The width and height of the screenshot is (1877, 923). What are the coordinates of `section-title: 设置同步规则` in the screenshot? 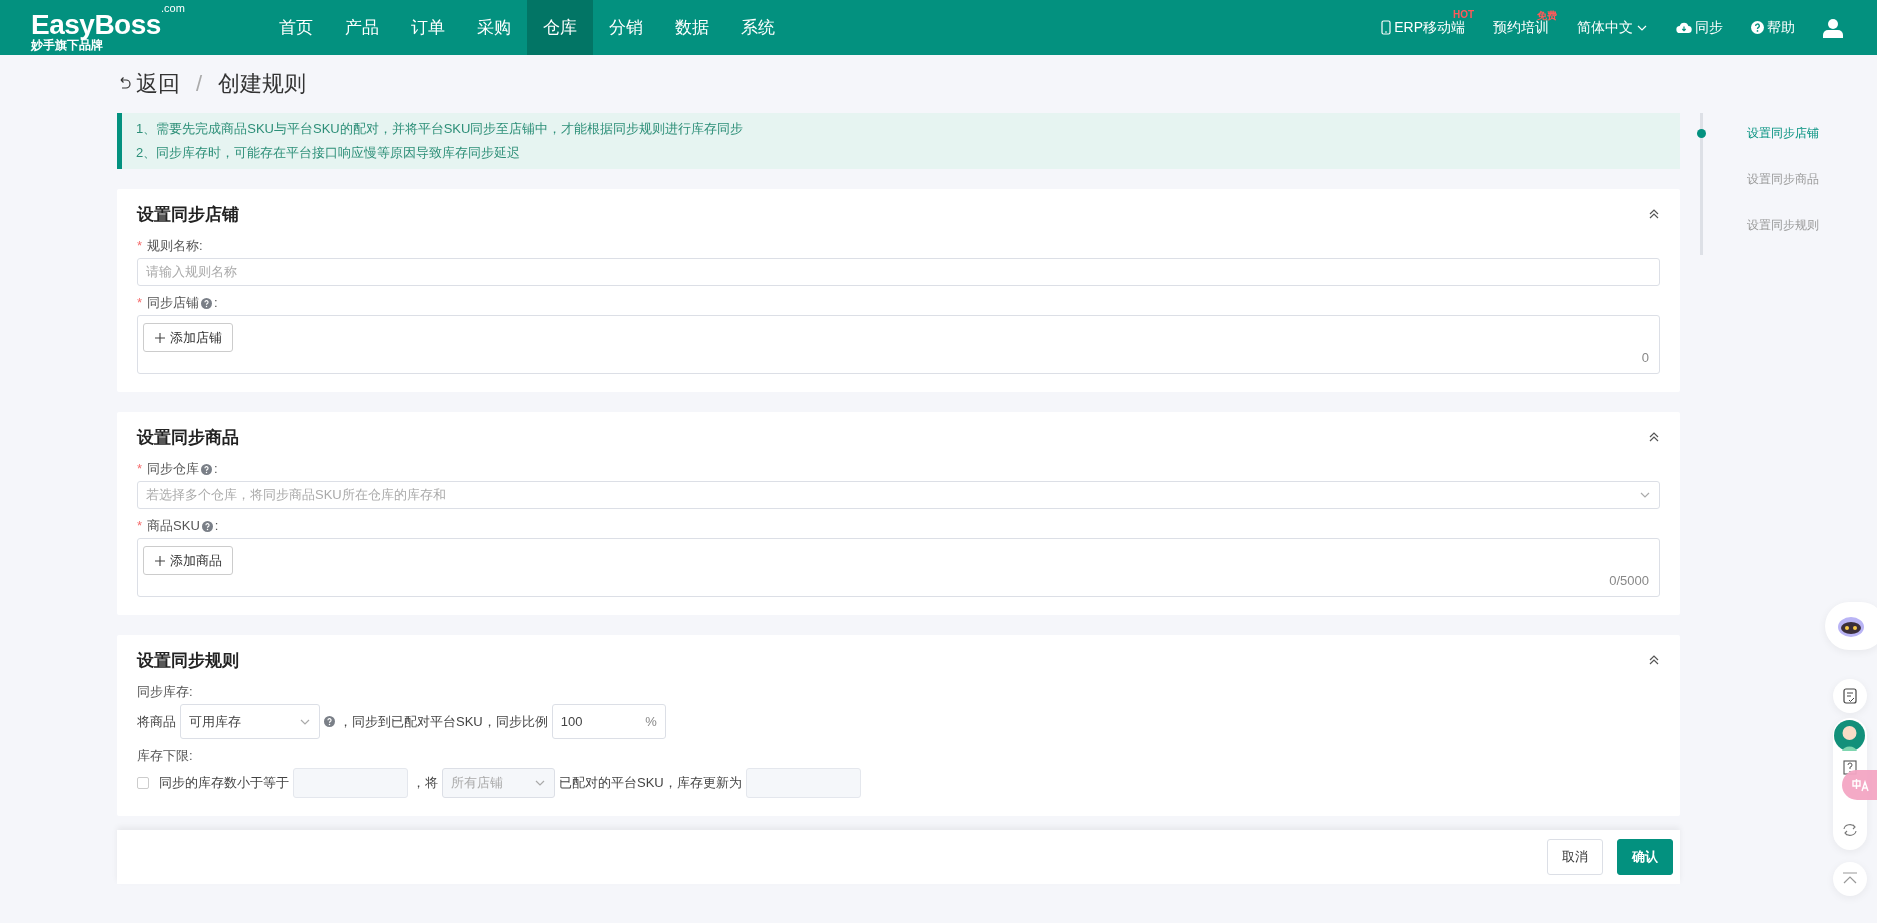 It's located at (188, 660).